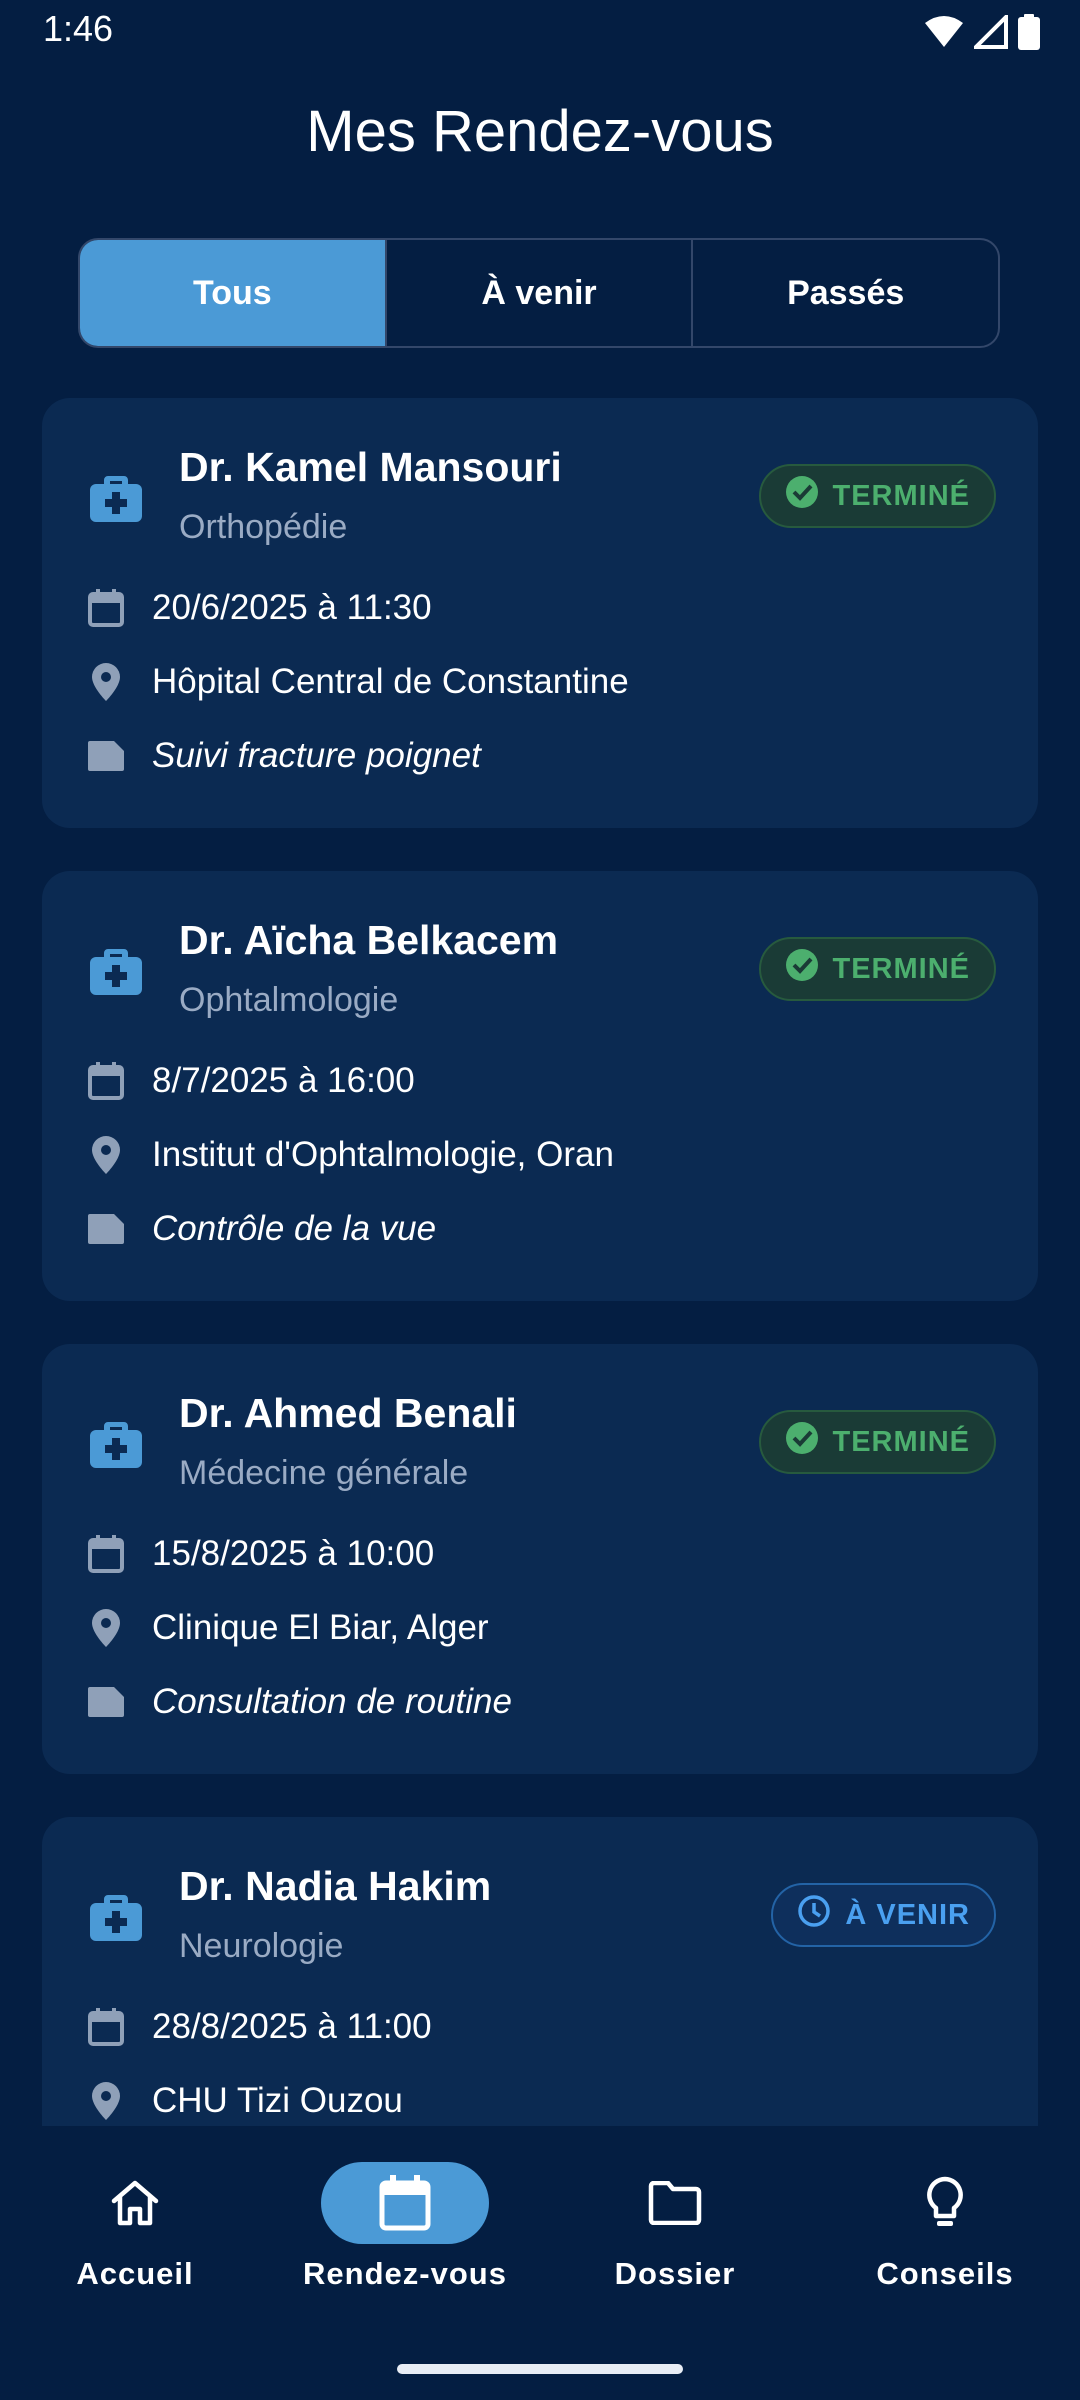 This screenshot has width=1080, height=2400. What do you see at coordinates (135, 2273) in the screenshot?
I see `nav-label: Accueil` at bounding box center [135, 2273].